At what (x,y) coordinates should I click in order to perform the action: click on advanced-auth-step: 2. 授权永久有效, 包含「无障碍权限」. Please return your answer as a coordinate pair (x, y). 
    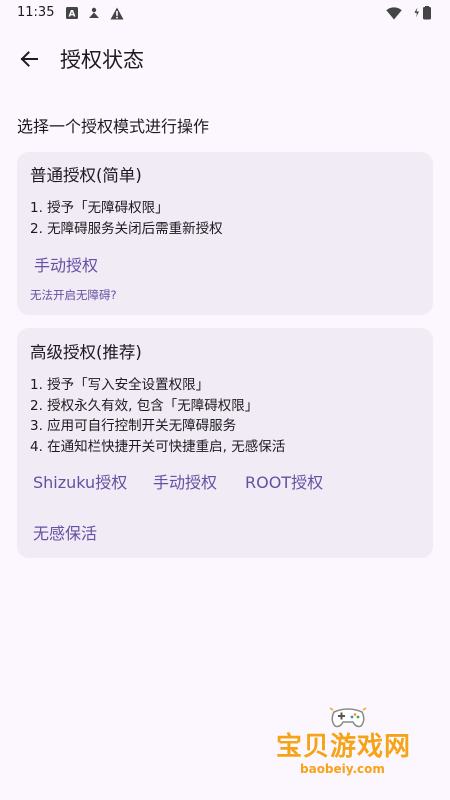
    Looking at the image, I should click on (144, 406).